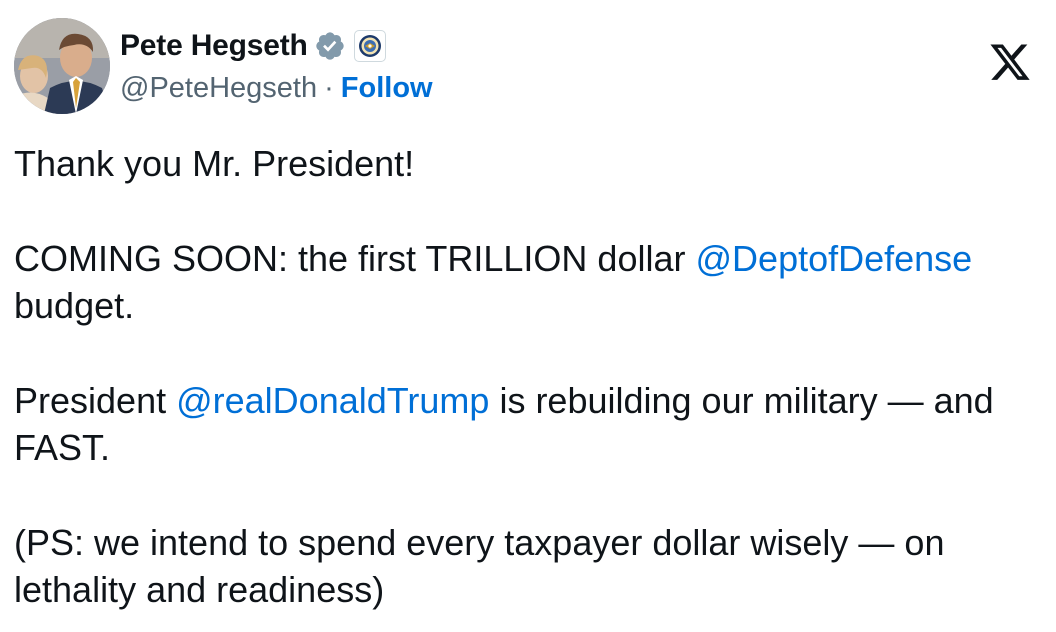  I want to click on mention-realdonaldtrump-link: @realDonaldTrump, so click(332, 400).